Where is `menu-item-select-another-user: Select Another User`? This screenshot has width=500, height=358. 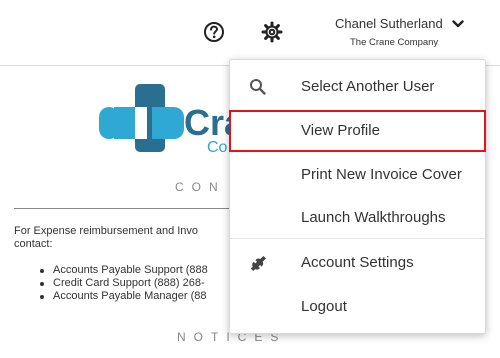
menu-item-select-another-user: Select Another User is located at coordinates (357, 87).